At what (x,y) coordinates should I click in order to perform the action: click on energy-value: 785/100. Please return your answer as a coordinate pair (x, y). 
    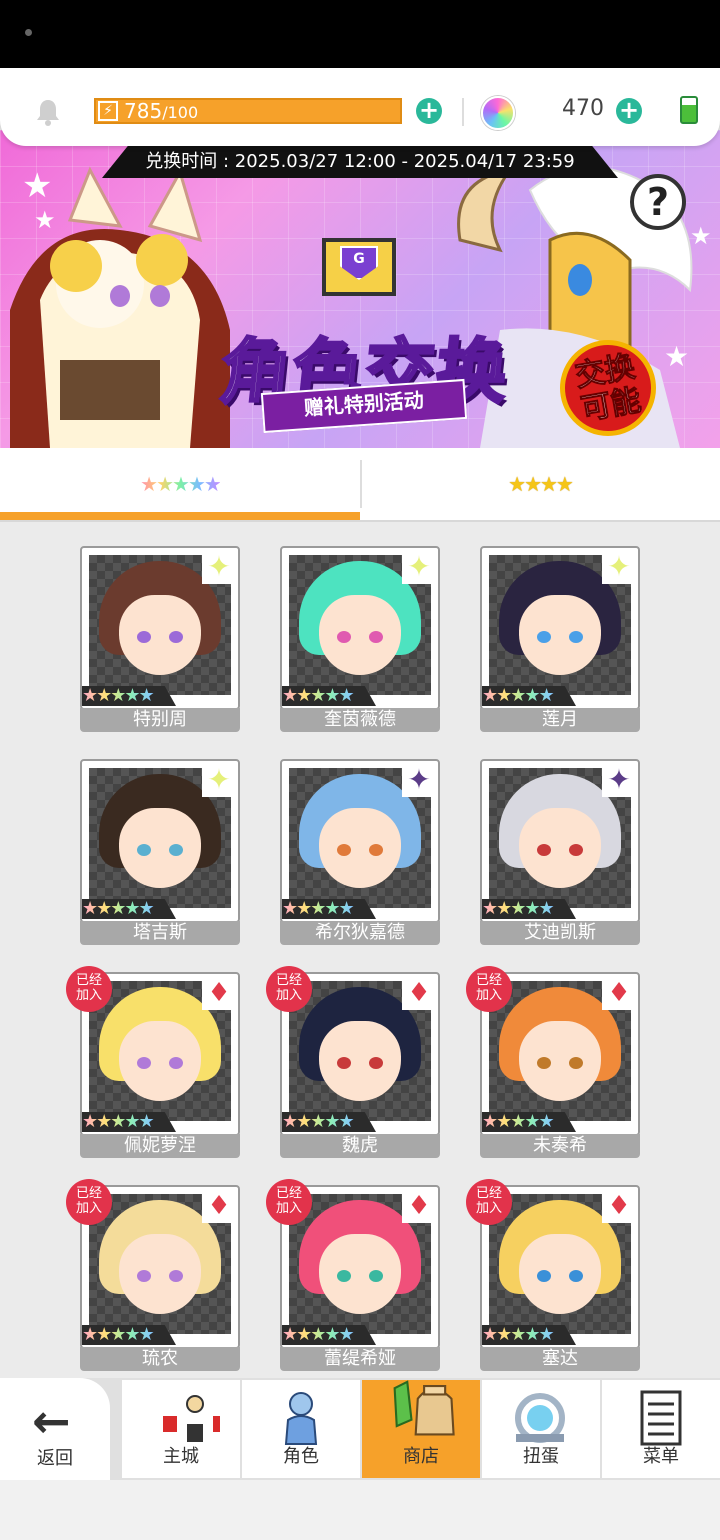
    Looking at the image, I should click on (161, 111).